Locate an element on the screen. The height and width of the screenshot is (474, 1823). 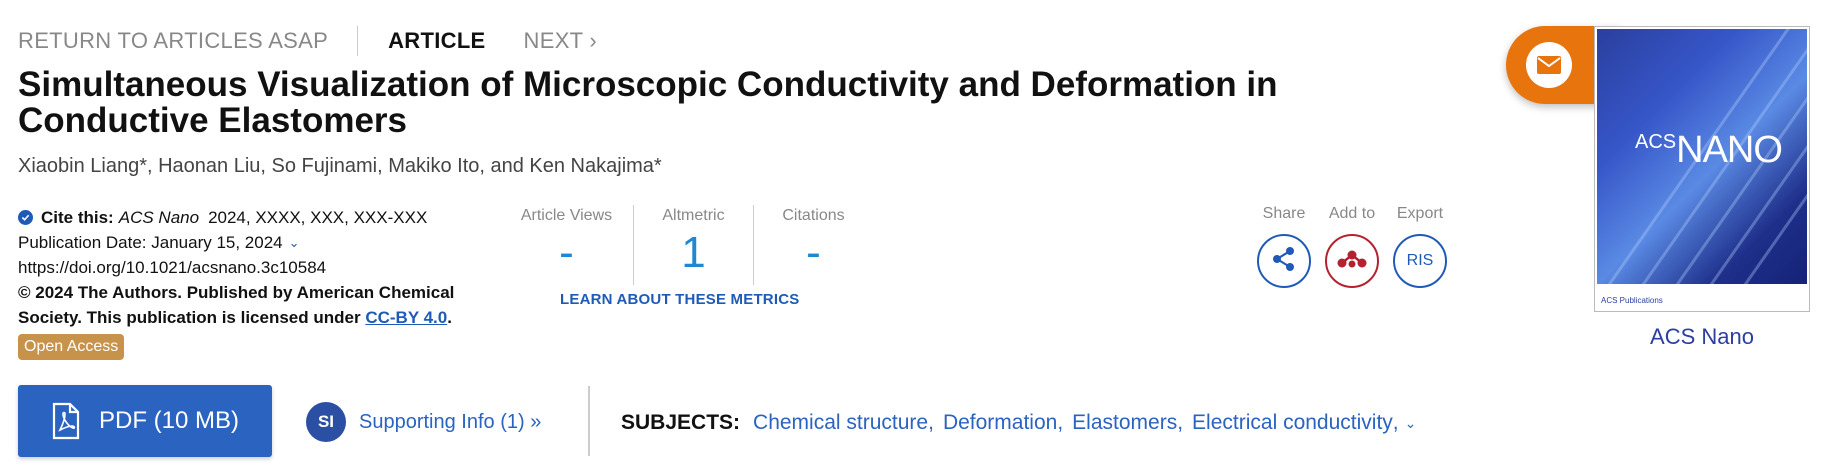
open-access-badge: Open Access is located at coordinates (71, 347).